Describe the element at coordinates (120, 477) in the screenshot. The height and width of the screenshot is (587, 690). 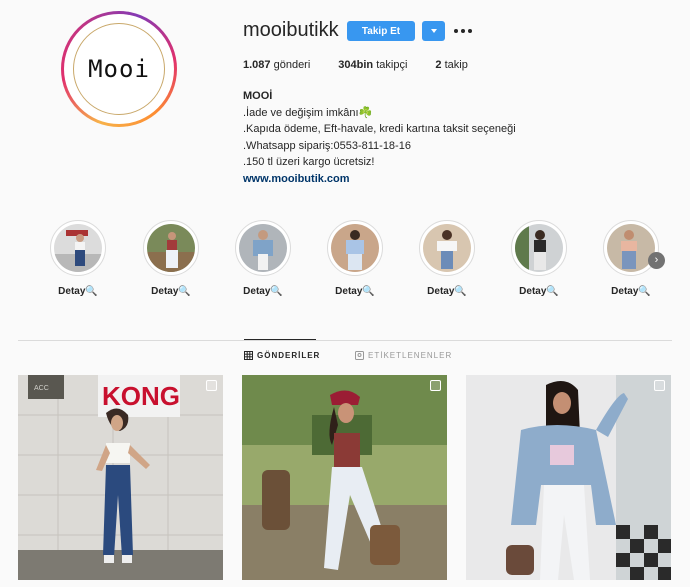
I see `post-thumbnail: KONG ACC` at that location.